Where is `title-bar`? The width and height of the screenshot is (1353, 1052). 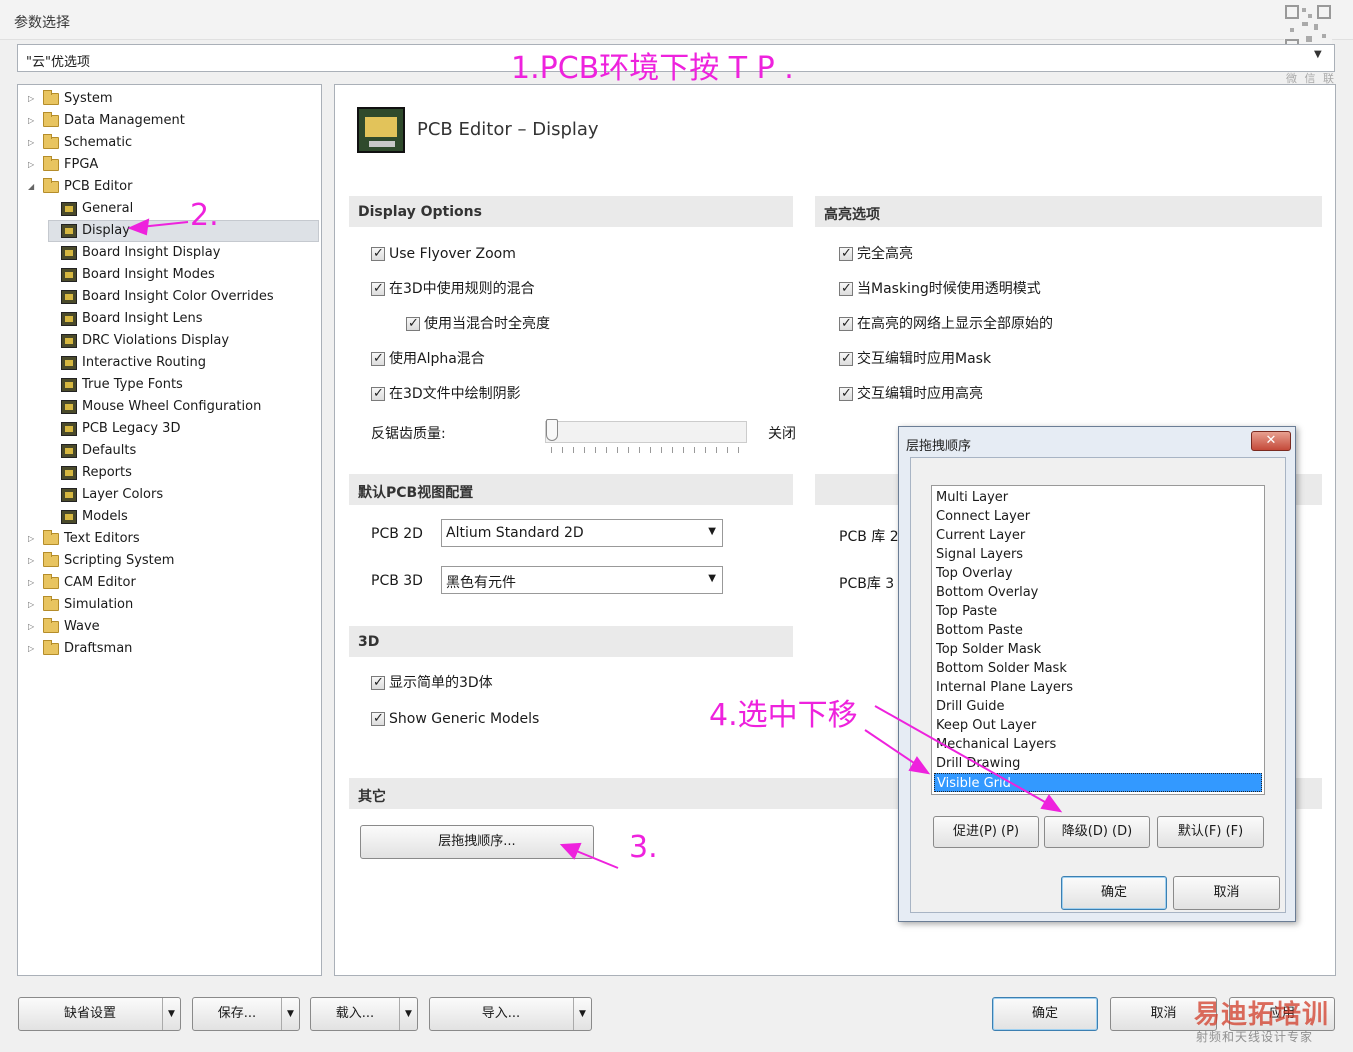
title-bar is located at coordinates (676, 20).